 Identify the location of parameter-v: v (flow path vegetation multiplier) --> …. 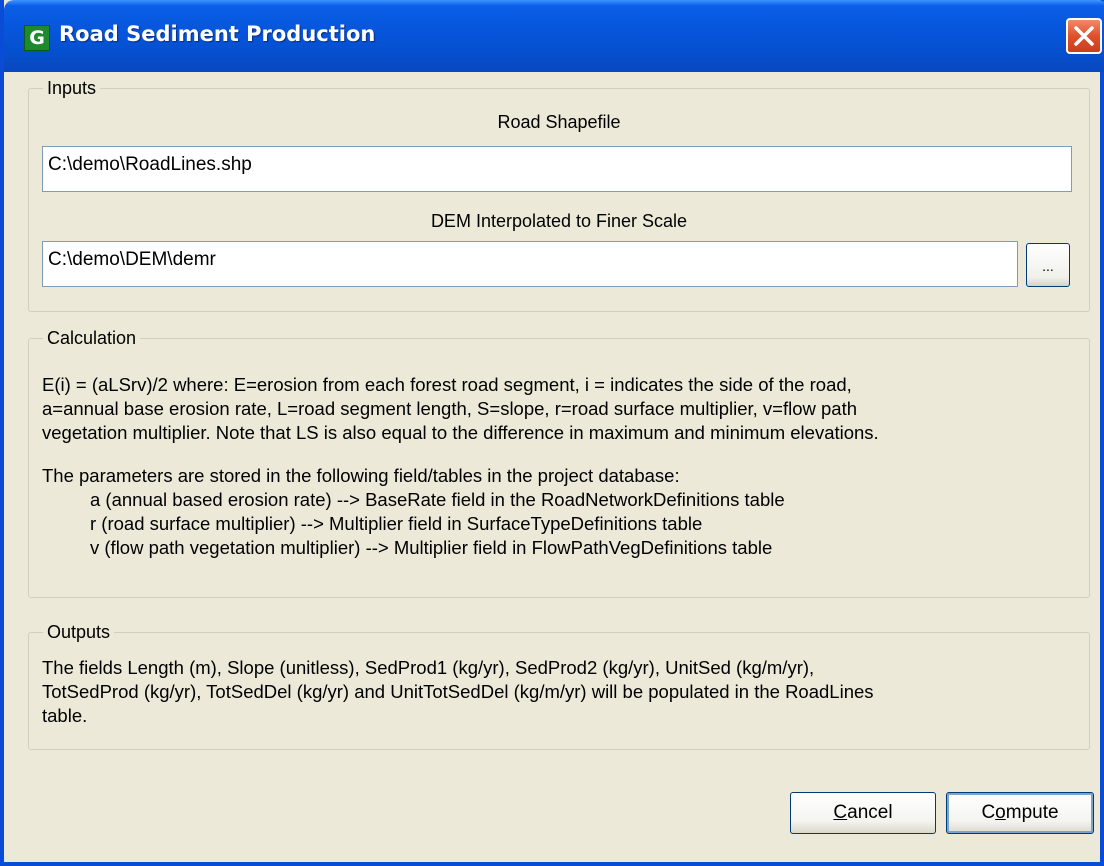
(431, 547).